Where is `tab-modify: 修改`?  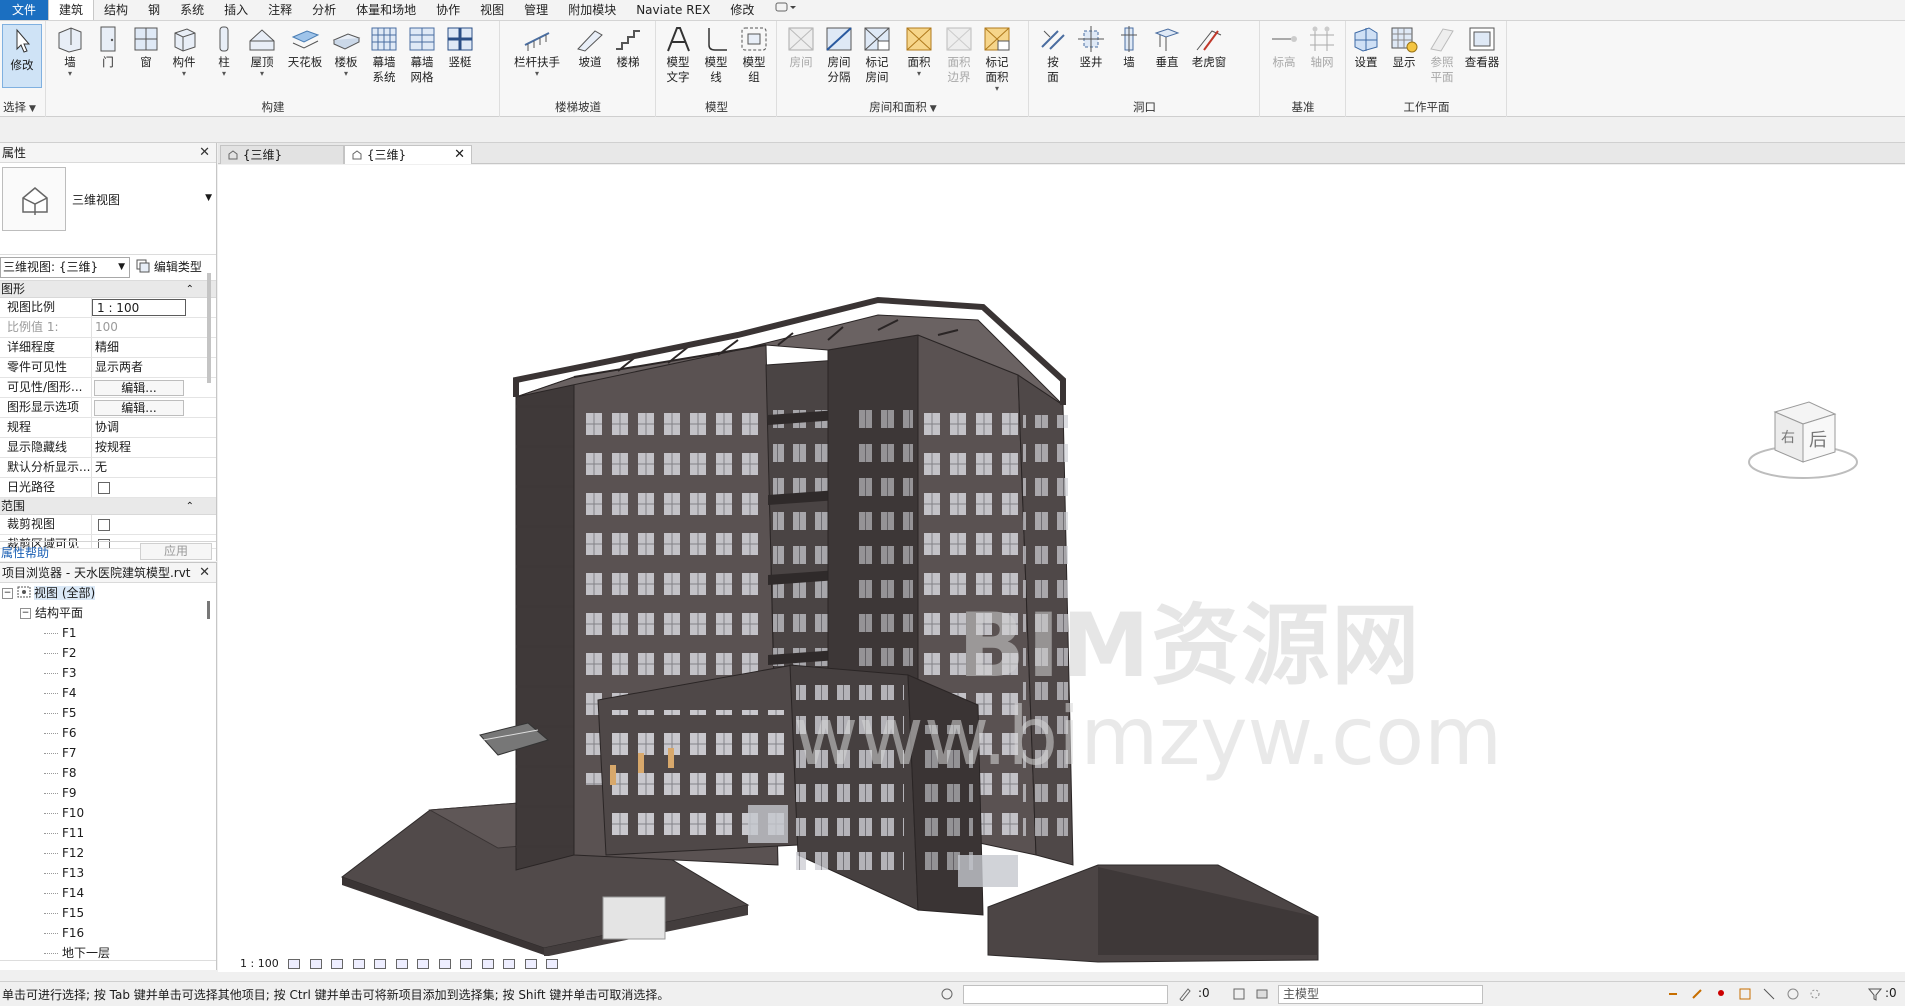 tab-modify: 修改 is located at coordinates (742, 10).